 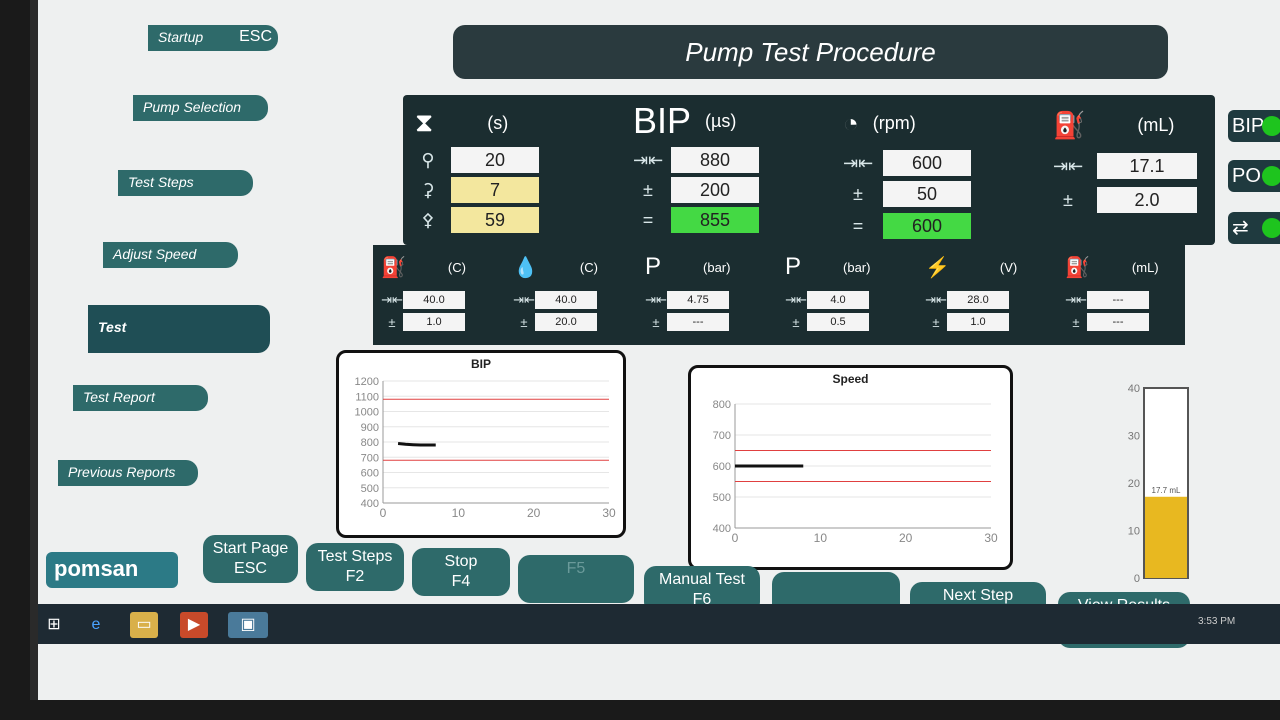 I want to click on x-tick-label: 20, so click(x=534, y=513).